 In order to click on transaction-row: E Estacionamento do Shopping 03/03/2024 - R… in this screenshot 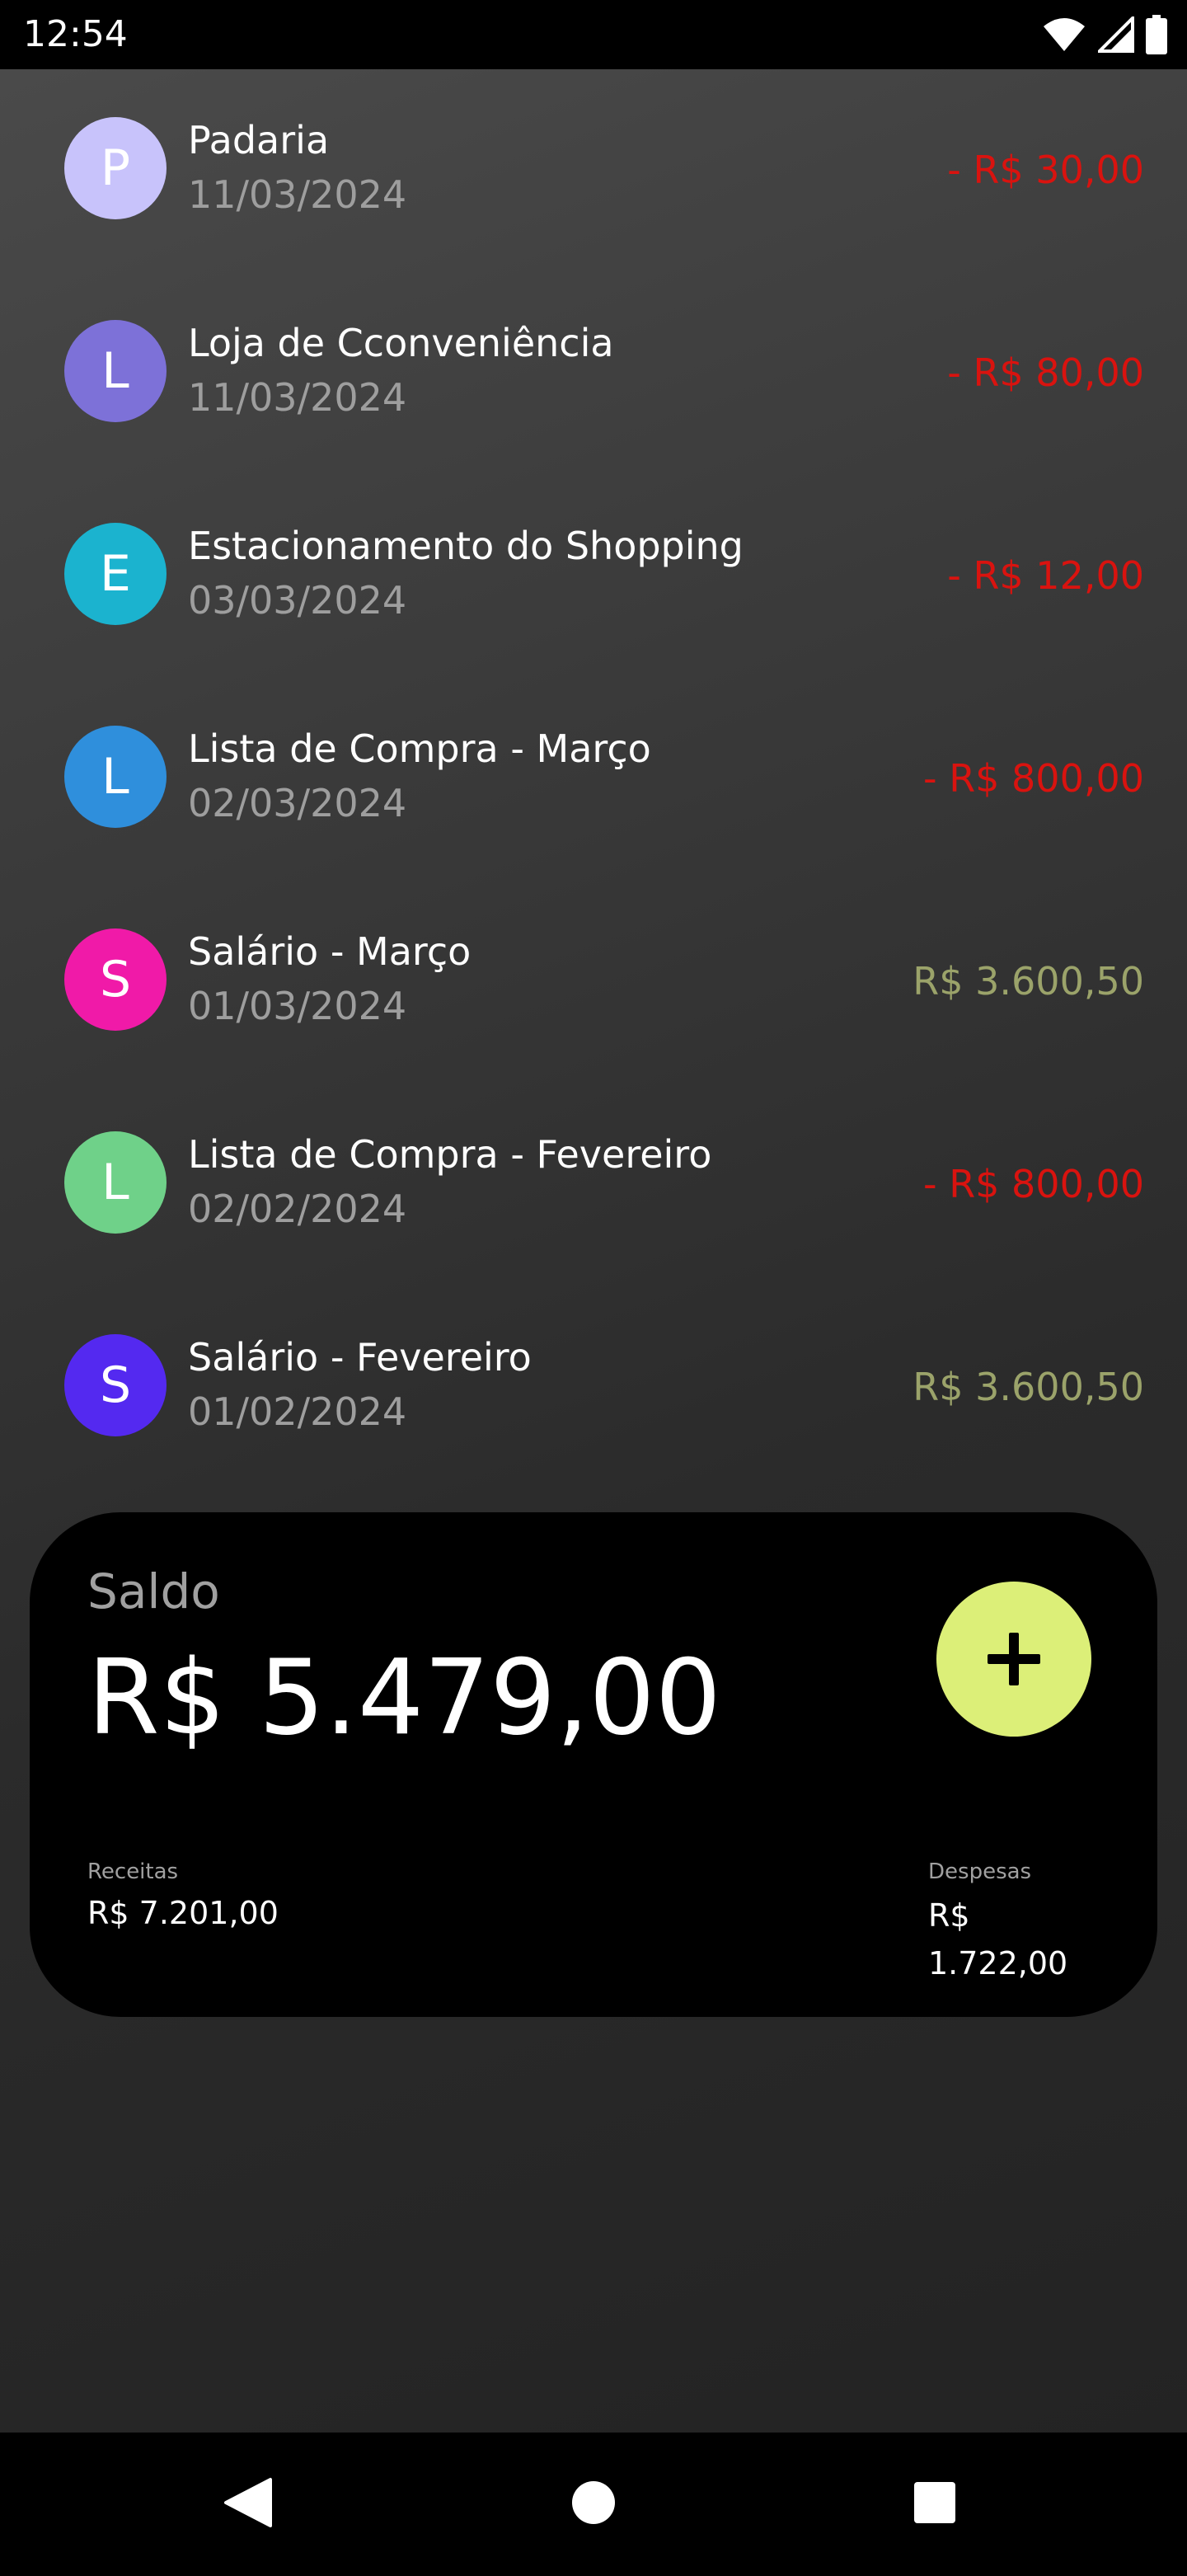, I will do `click(593, 557)`.